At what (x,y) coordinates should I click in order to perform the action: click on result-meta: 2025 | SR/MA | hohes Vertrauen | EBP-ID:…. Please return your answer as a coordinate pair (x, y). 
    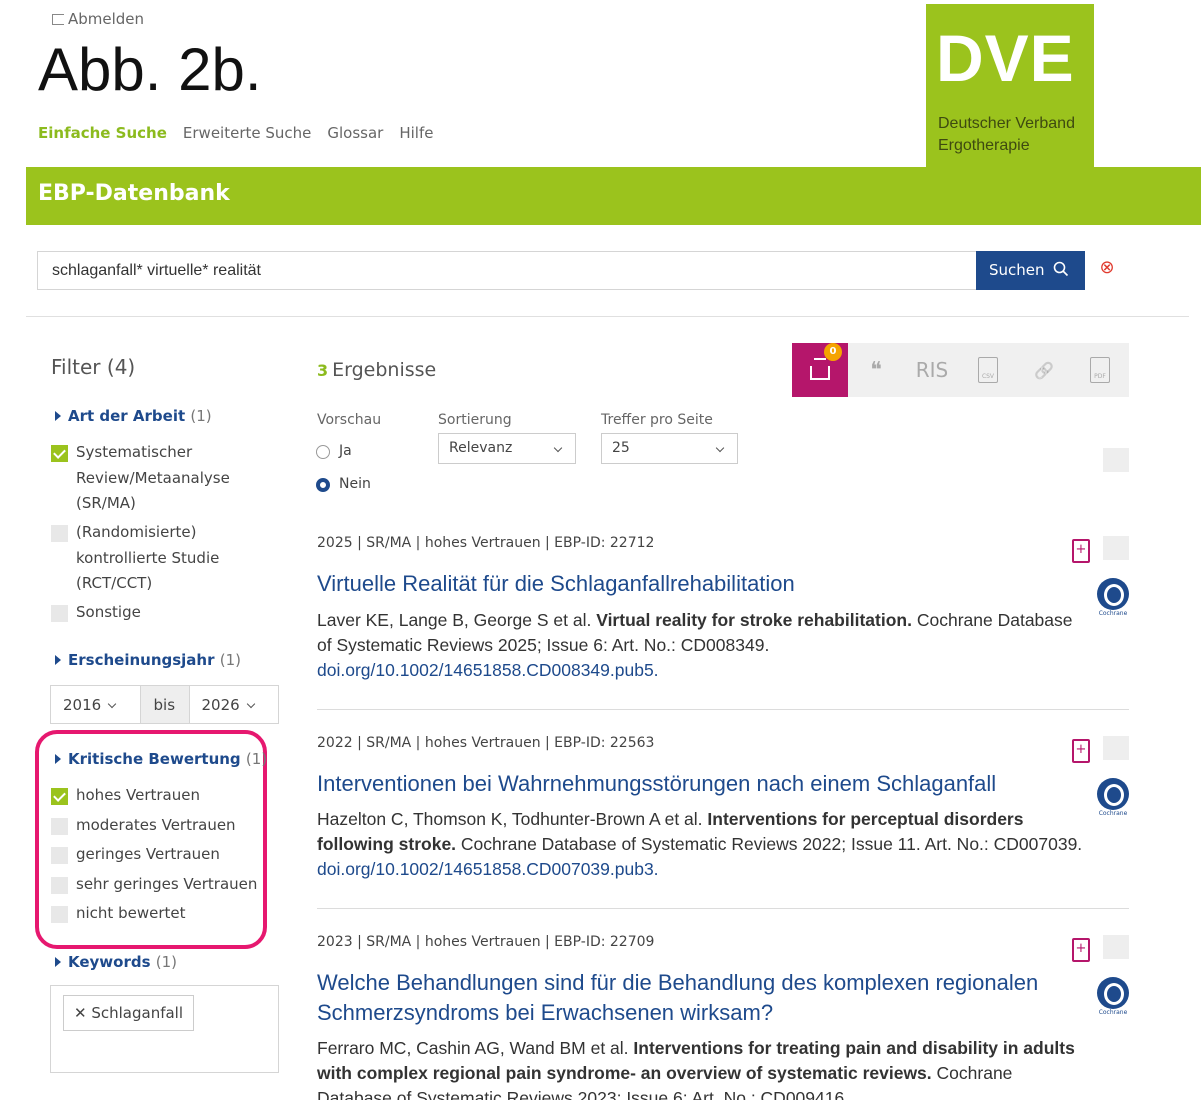
    Looking at the image, I should click on (486, 543).